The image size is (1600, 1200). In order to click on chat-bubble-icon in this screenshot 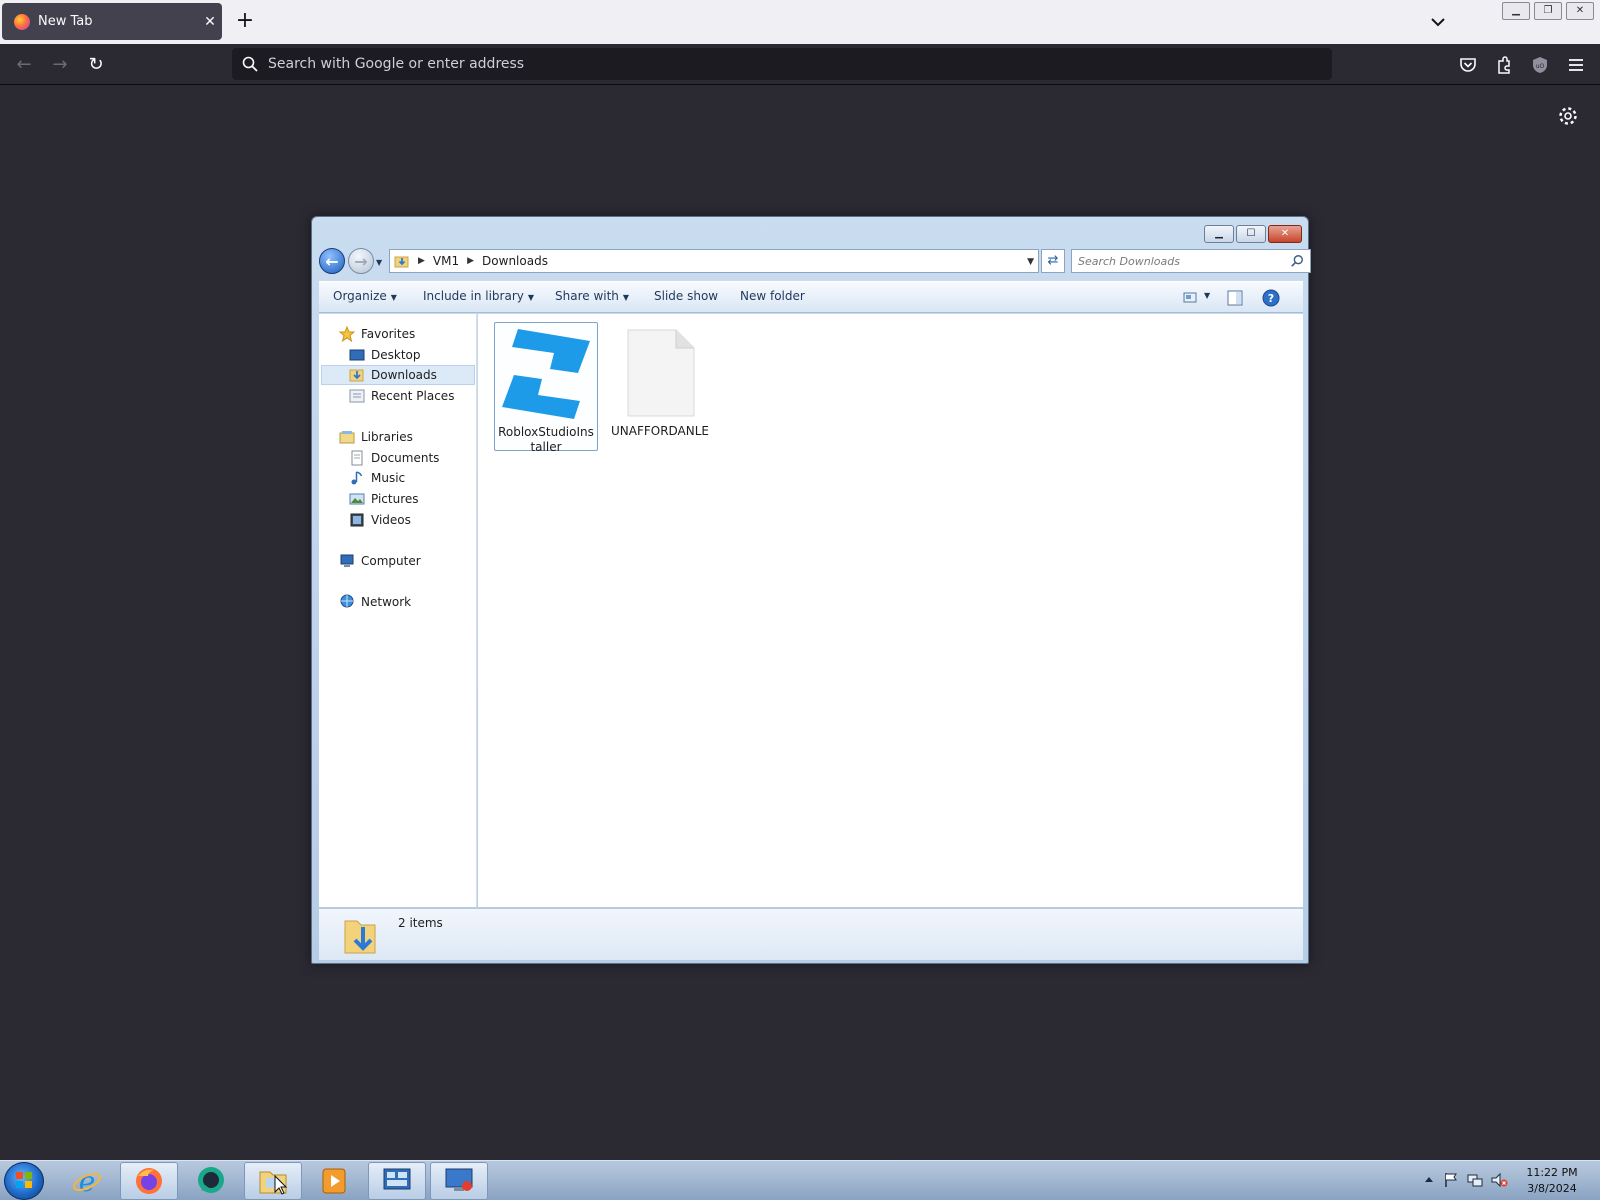, I will do `click(211, 1180)`.